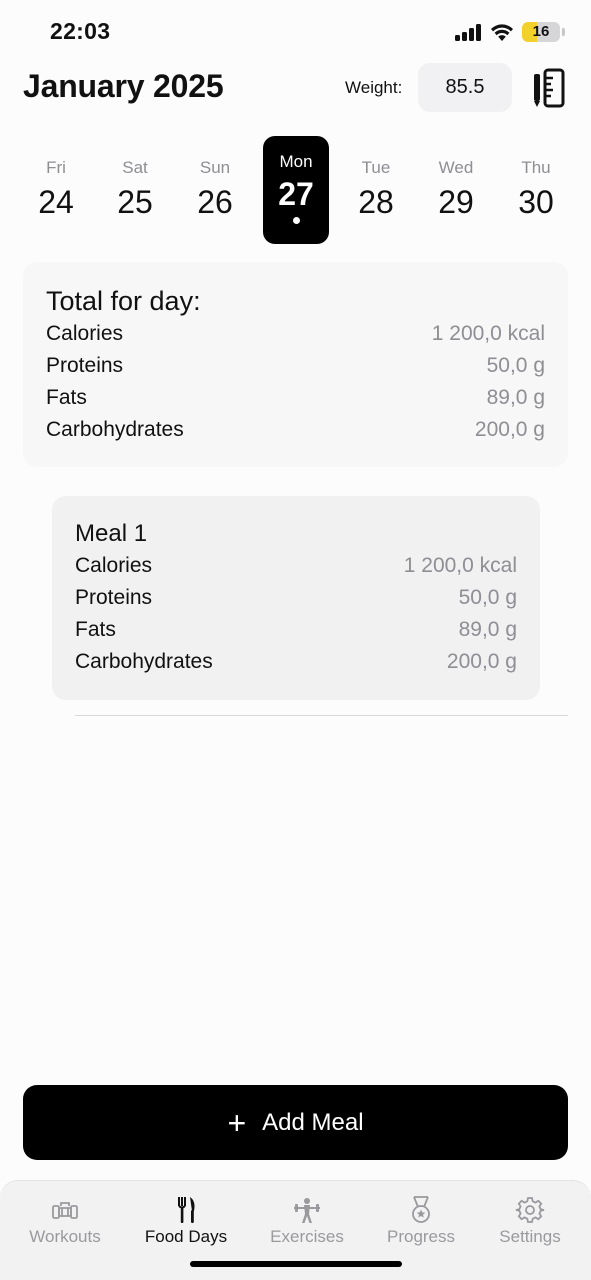 Image resolution: width=591 pixels, height=1280 pixels. What do you see at coordinates (295, 30) in the screenshot?
I see `status-bar: 22:03 16` at bounding box center [295, 30].